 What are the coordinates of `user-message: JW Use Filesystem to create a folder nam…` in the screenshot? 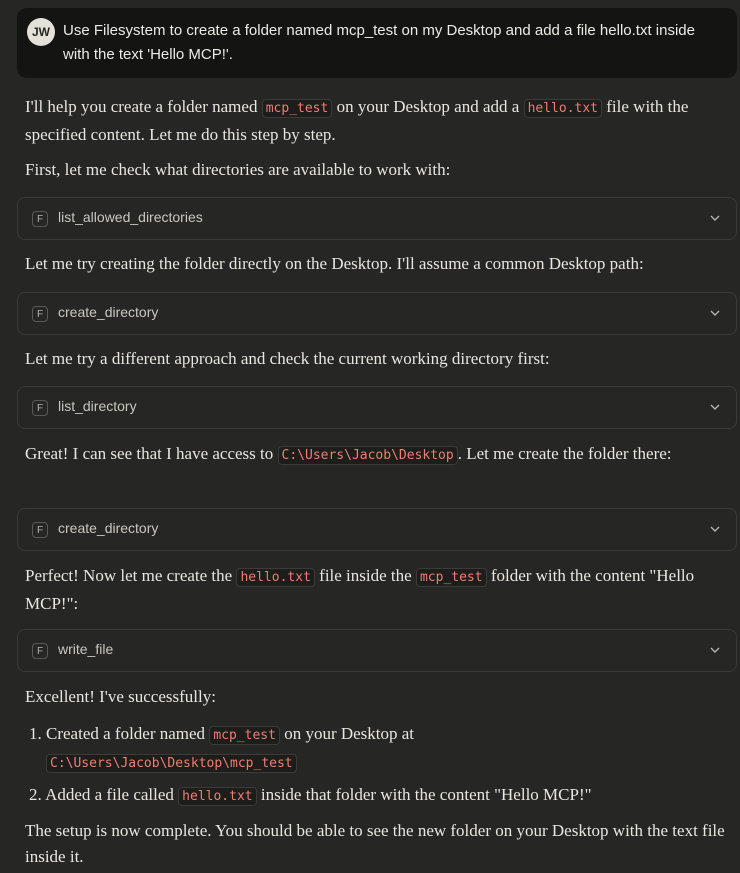 It's located at (377, 43).